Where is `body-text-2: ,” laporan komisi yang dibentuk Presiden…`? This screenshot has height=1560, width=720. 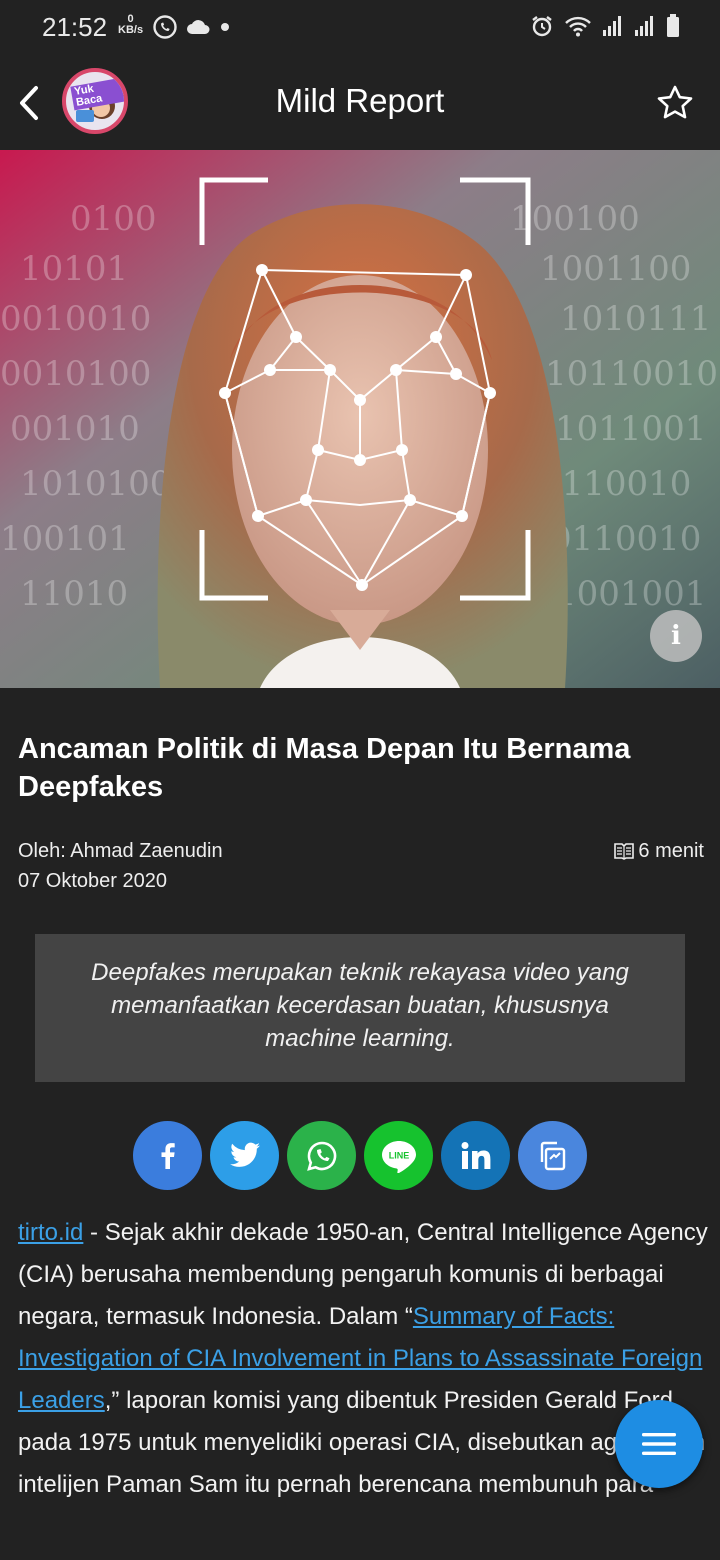 body-text-2: ,” laporan komisi yang dibentuk Presiden… is located at coordinates (362, 1442).